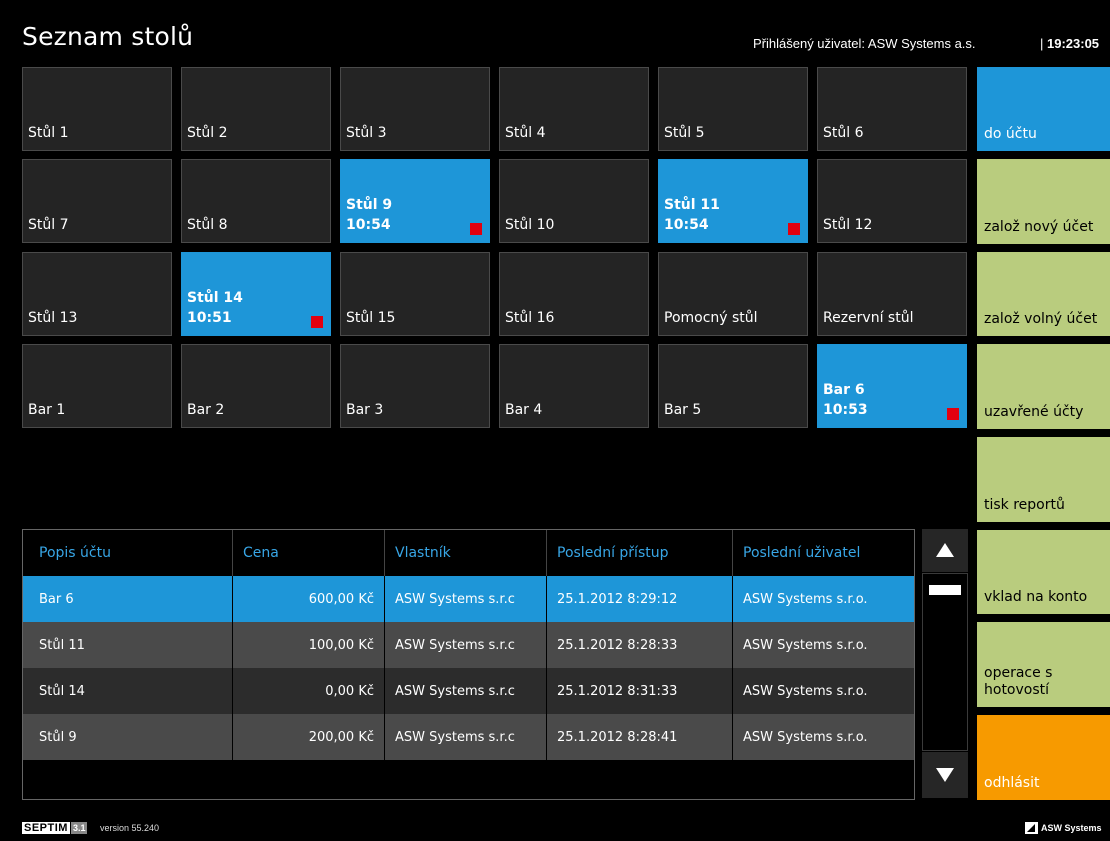 Image resolution: width=1110 pixels, height=841 pixels. I want to click on table-tile: Stůl 4, so click(574, 109).